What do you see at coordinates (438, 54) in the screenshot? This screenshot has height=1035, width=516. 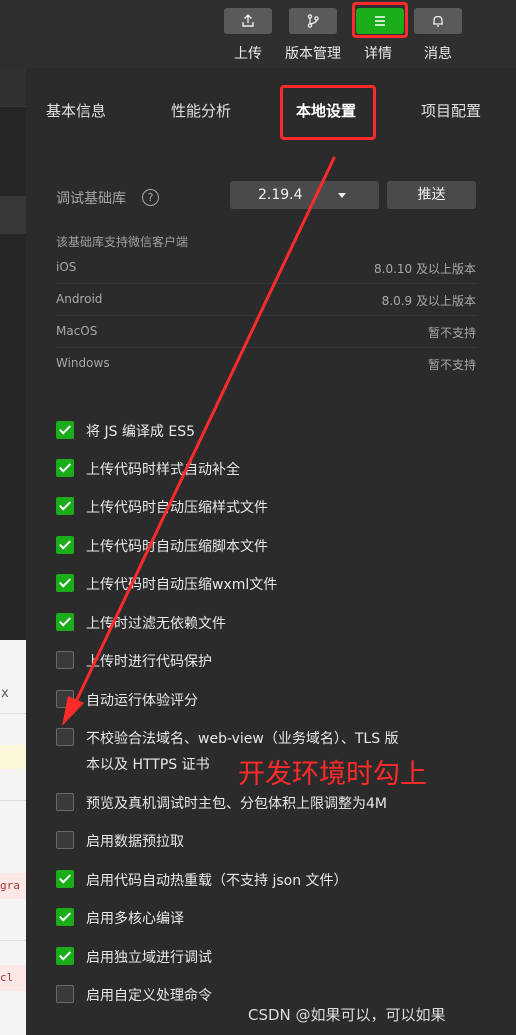 I see `messages-label: 消息` at bounding box center [438, 54].